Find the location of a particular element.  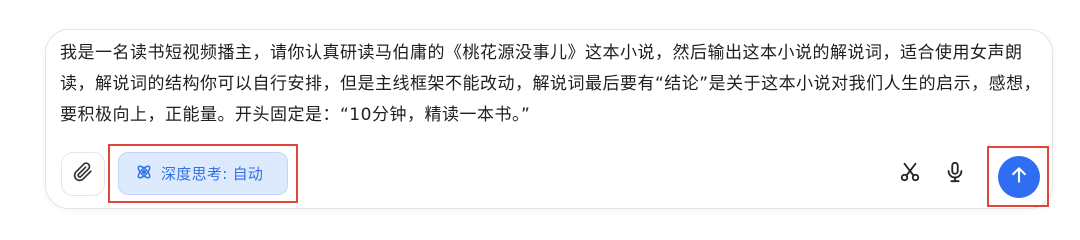

scissors-icon is located at coordinates (910, 174).